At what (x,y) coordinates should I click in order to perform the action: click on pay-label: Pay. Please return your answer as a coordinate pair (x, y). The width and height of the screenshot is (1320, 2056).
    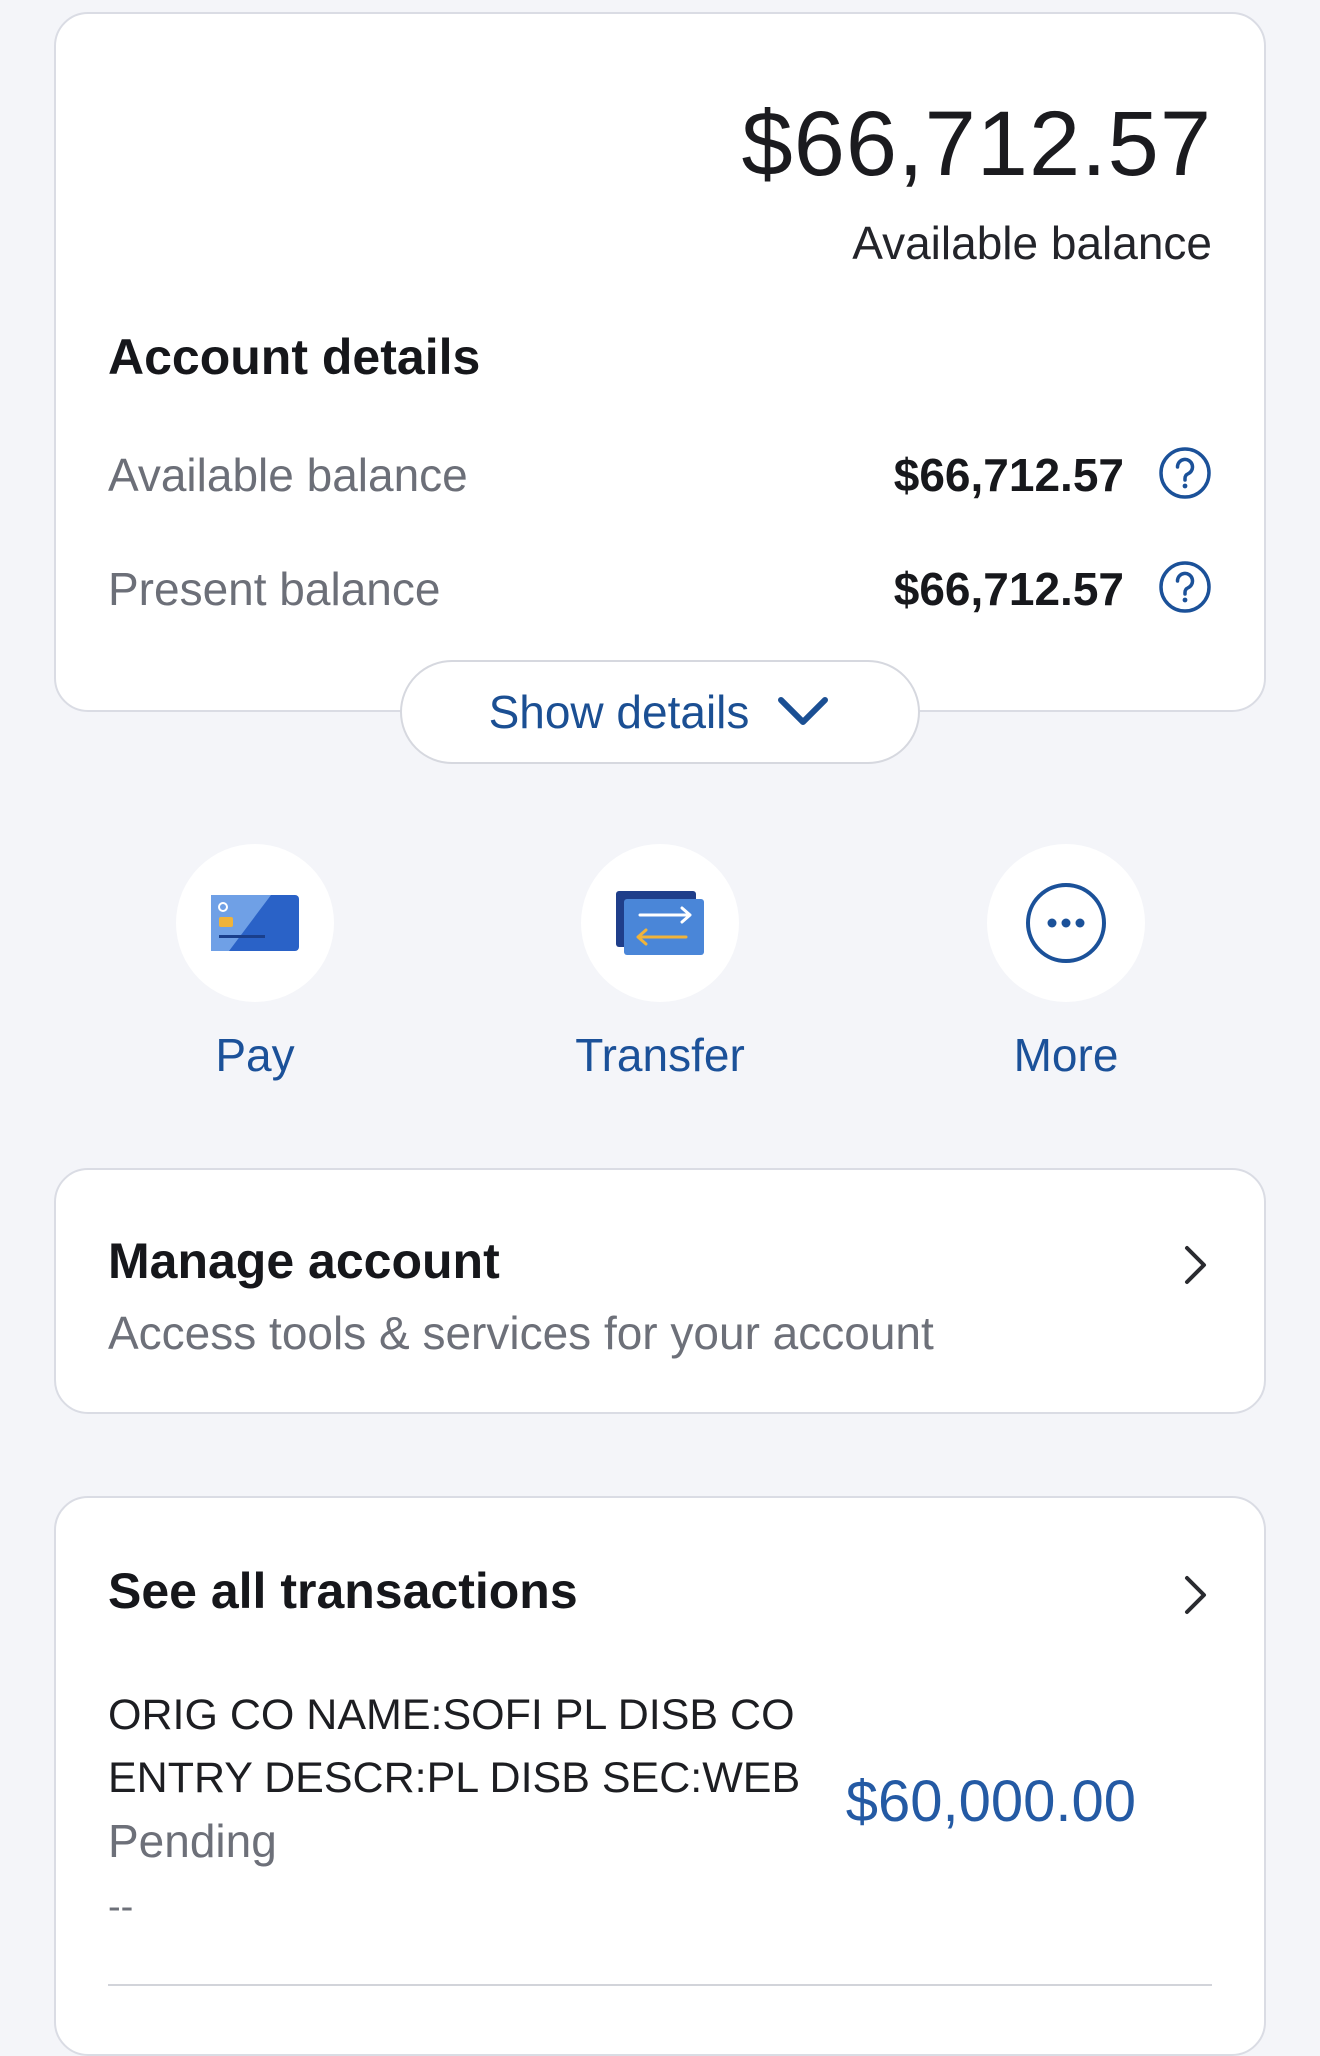
    Looking at the image, I should click on (255, 1055).